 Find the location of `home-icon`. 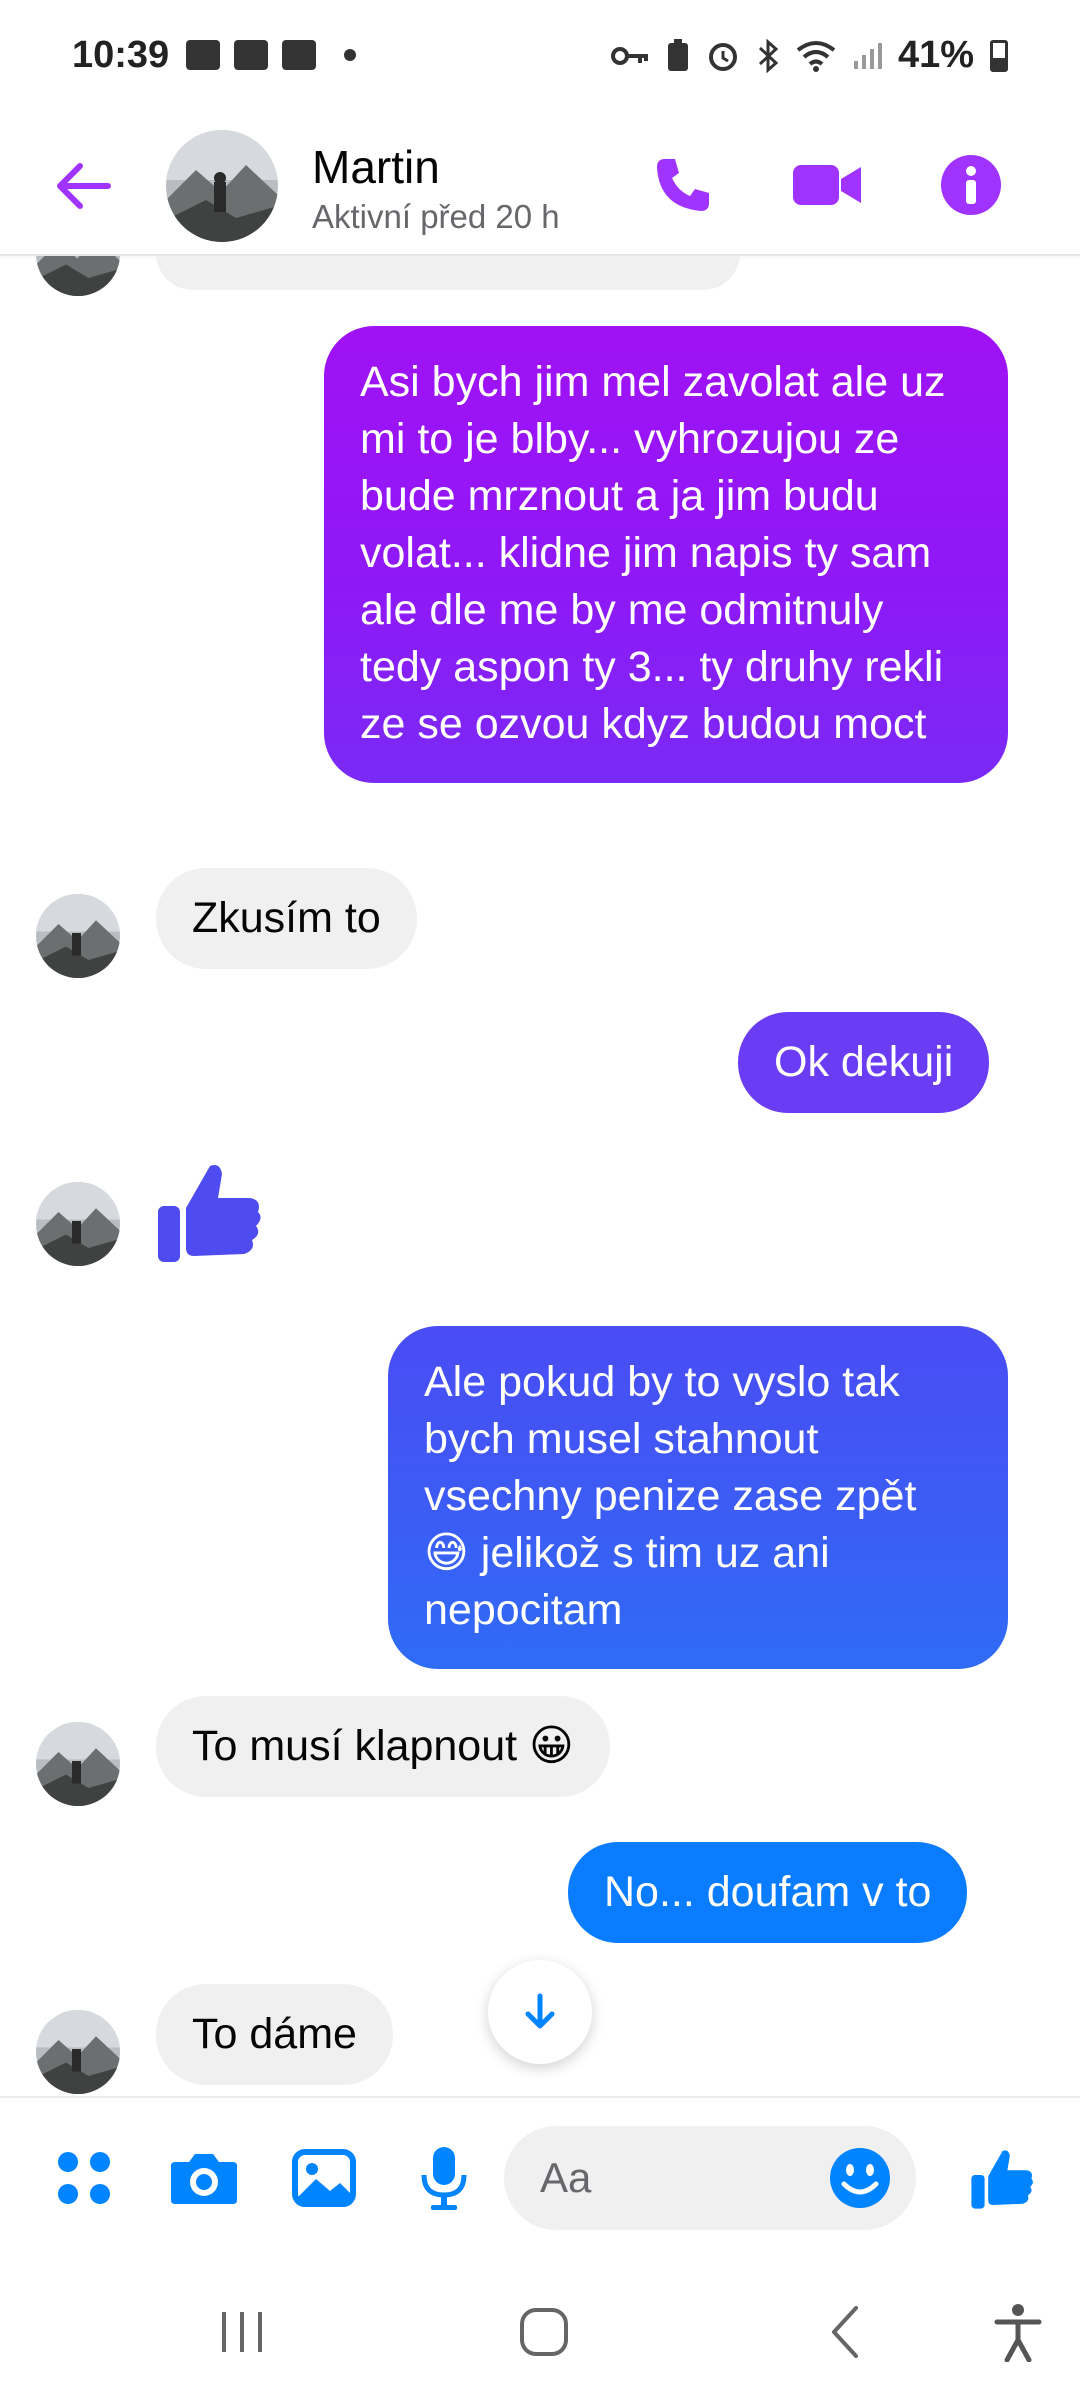

home-icon is located at coordinates (544, 2332).